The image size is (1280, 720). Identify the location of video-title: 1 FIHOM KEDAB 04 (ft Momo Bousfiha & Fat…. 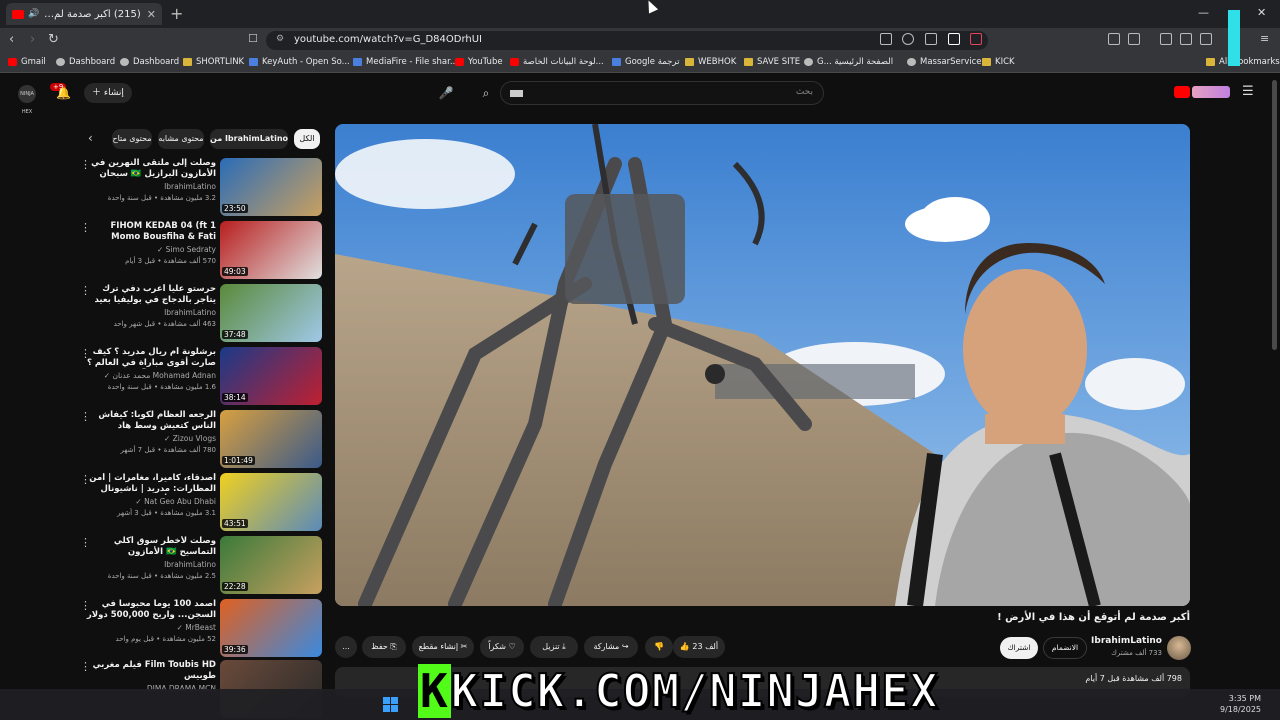
(151, 232).